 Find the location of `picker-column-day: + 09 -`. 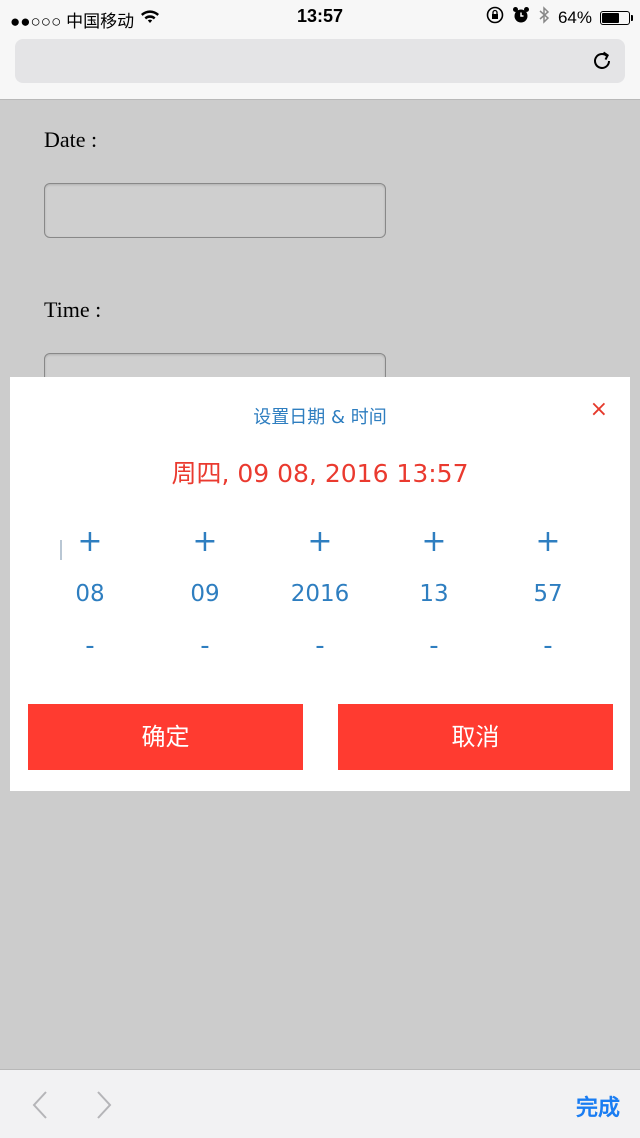

picker-column-day: + 09 - is located at coordinates (205, 591).